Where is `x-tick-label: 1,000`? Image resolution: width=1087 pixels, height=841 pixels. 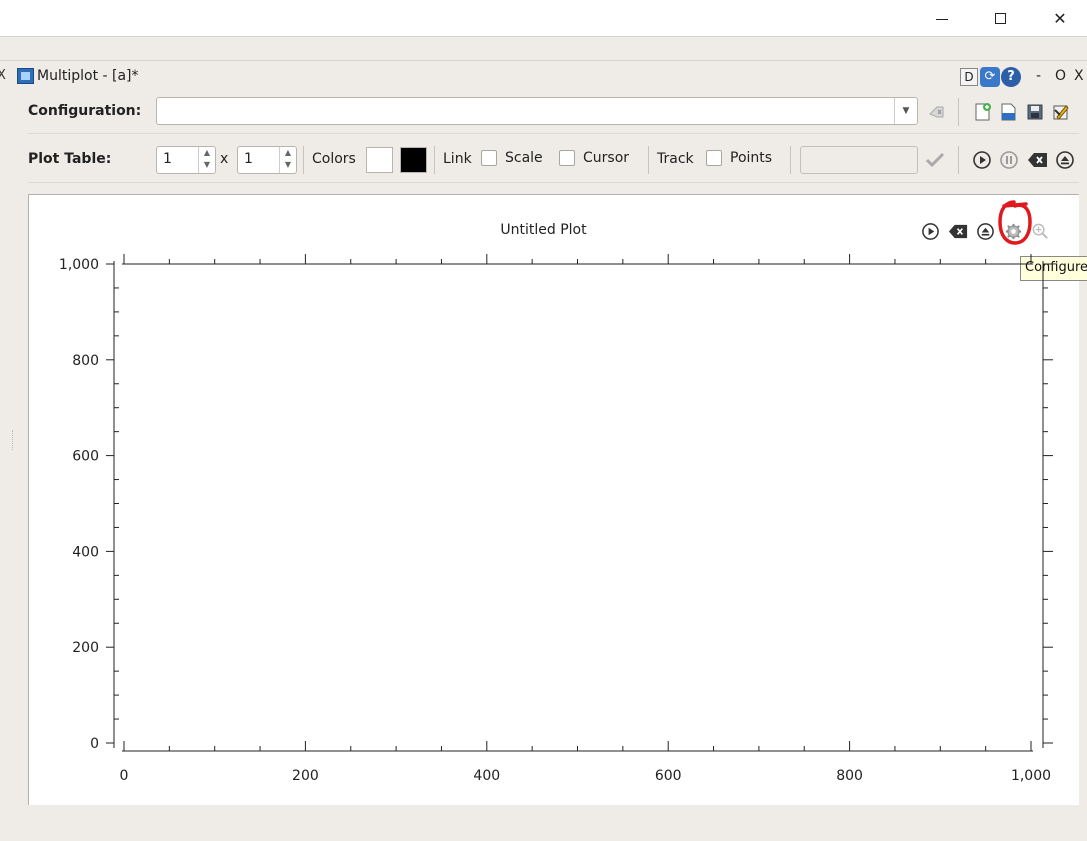
x-tick-label: 1,000 is located at coordinates (1031, 776).